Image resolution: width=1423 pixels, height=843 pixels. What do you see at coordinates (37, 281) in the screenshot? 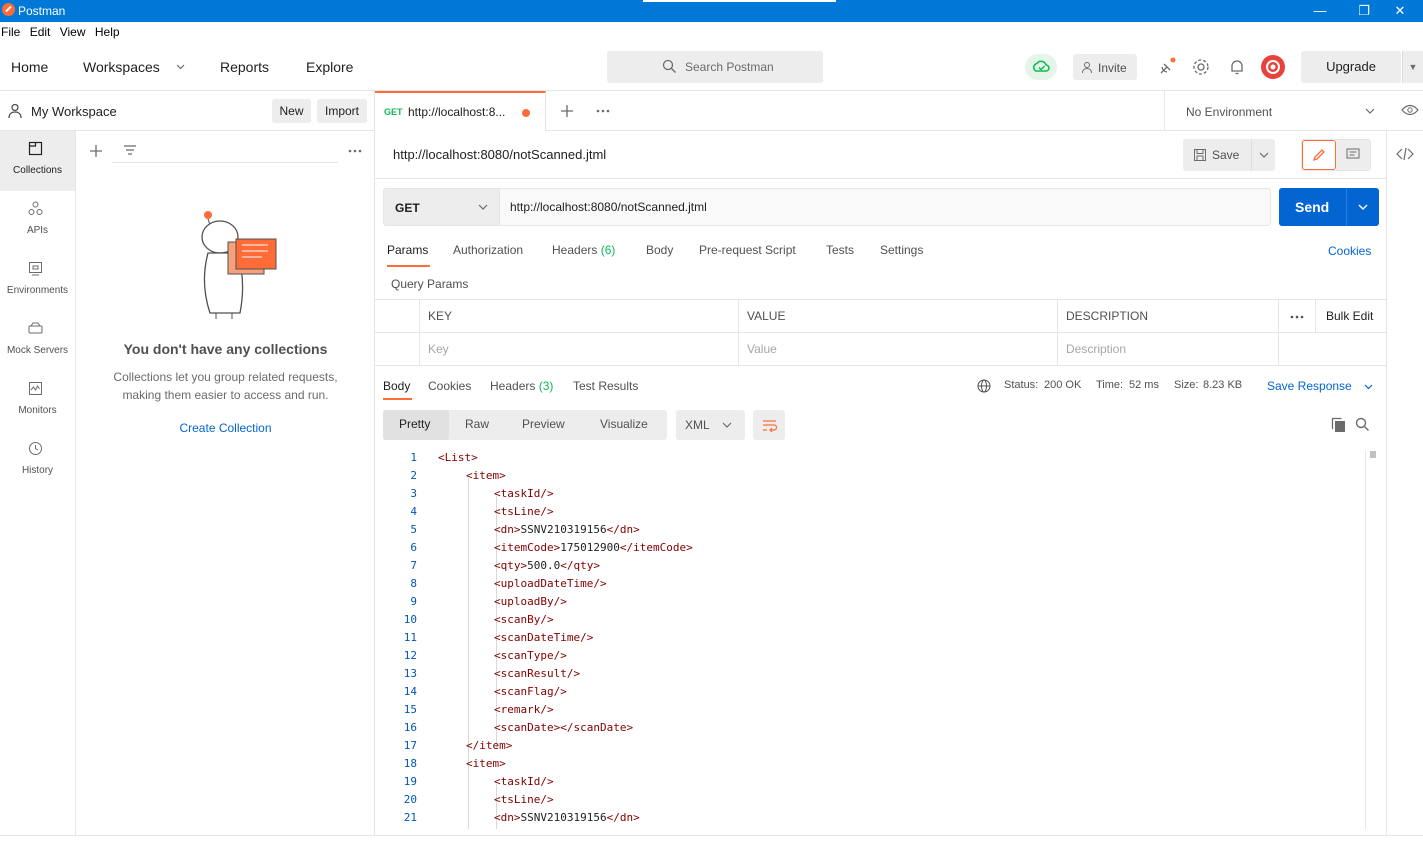
I see `sidebar-item-environments: Environments` at bounding box center [37, 281].